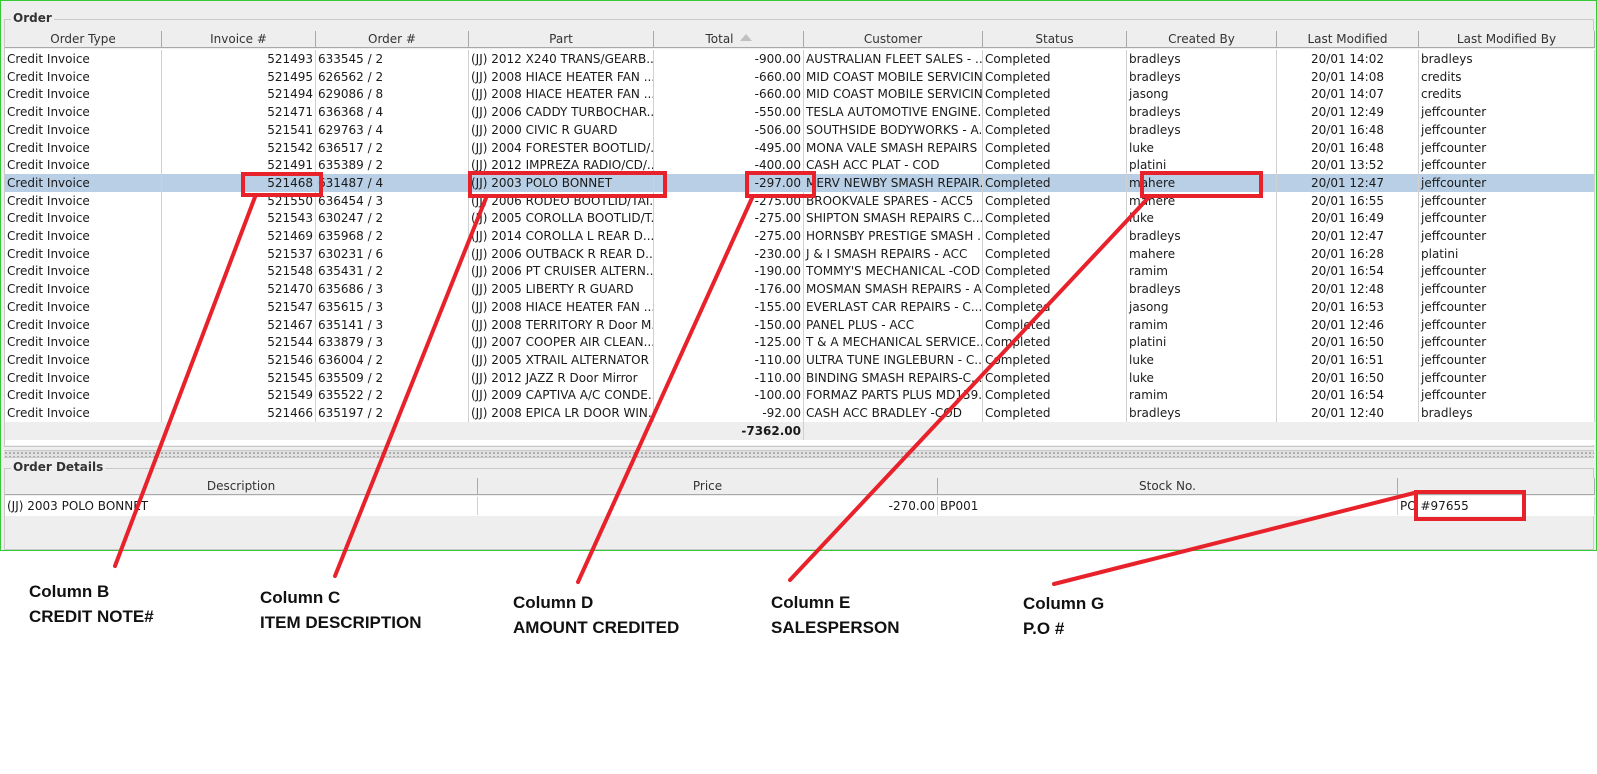 This screenshot has height=774, width=1597. Describe the element at coordinates (811, 602) in the screenshot. I see `caption-column-e-title: Column E` at that location.